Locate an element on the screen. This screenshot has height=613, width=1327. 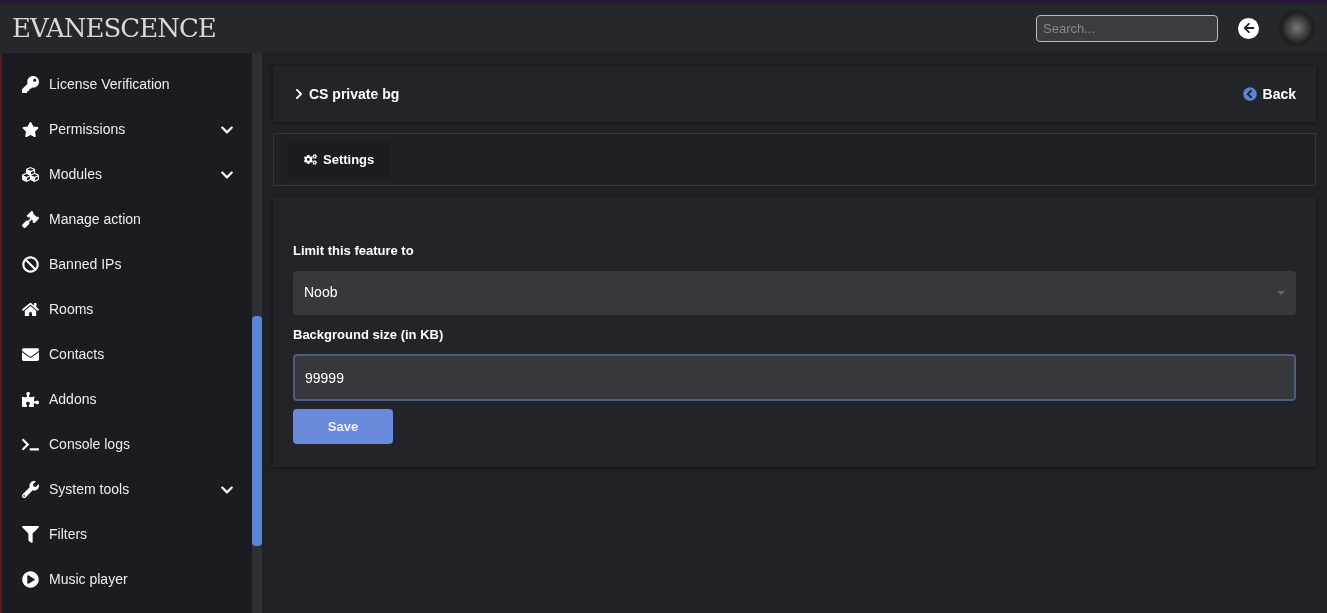
input-field: 99999 is located at coordinates (794, 377).